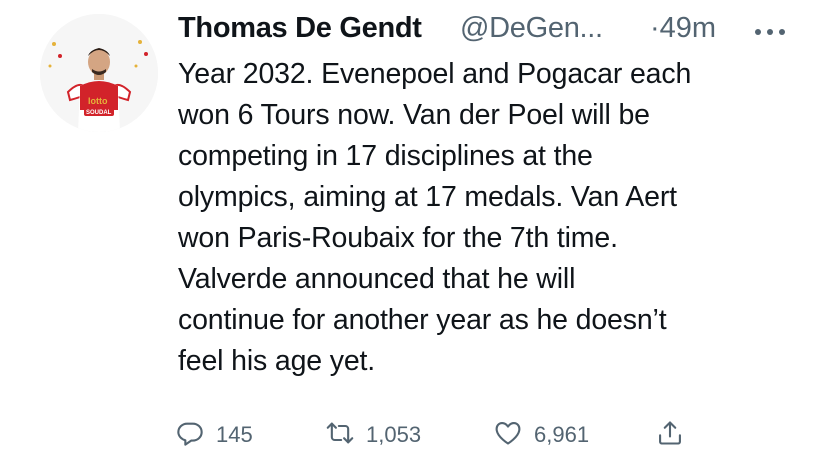  Describe the element at coordinates (683, 28) in the screenshot. I see `tweet-timestamp: ·49m` at that location.